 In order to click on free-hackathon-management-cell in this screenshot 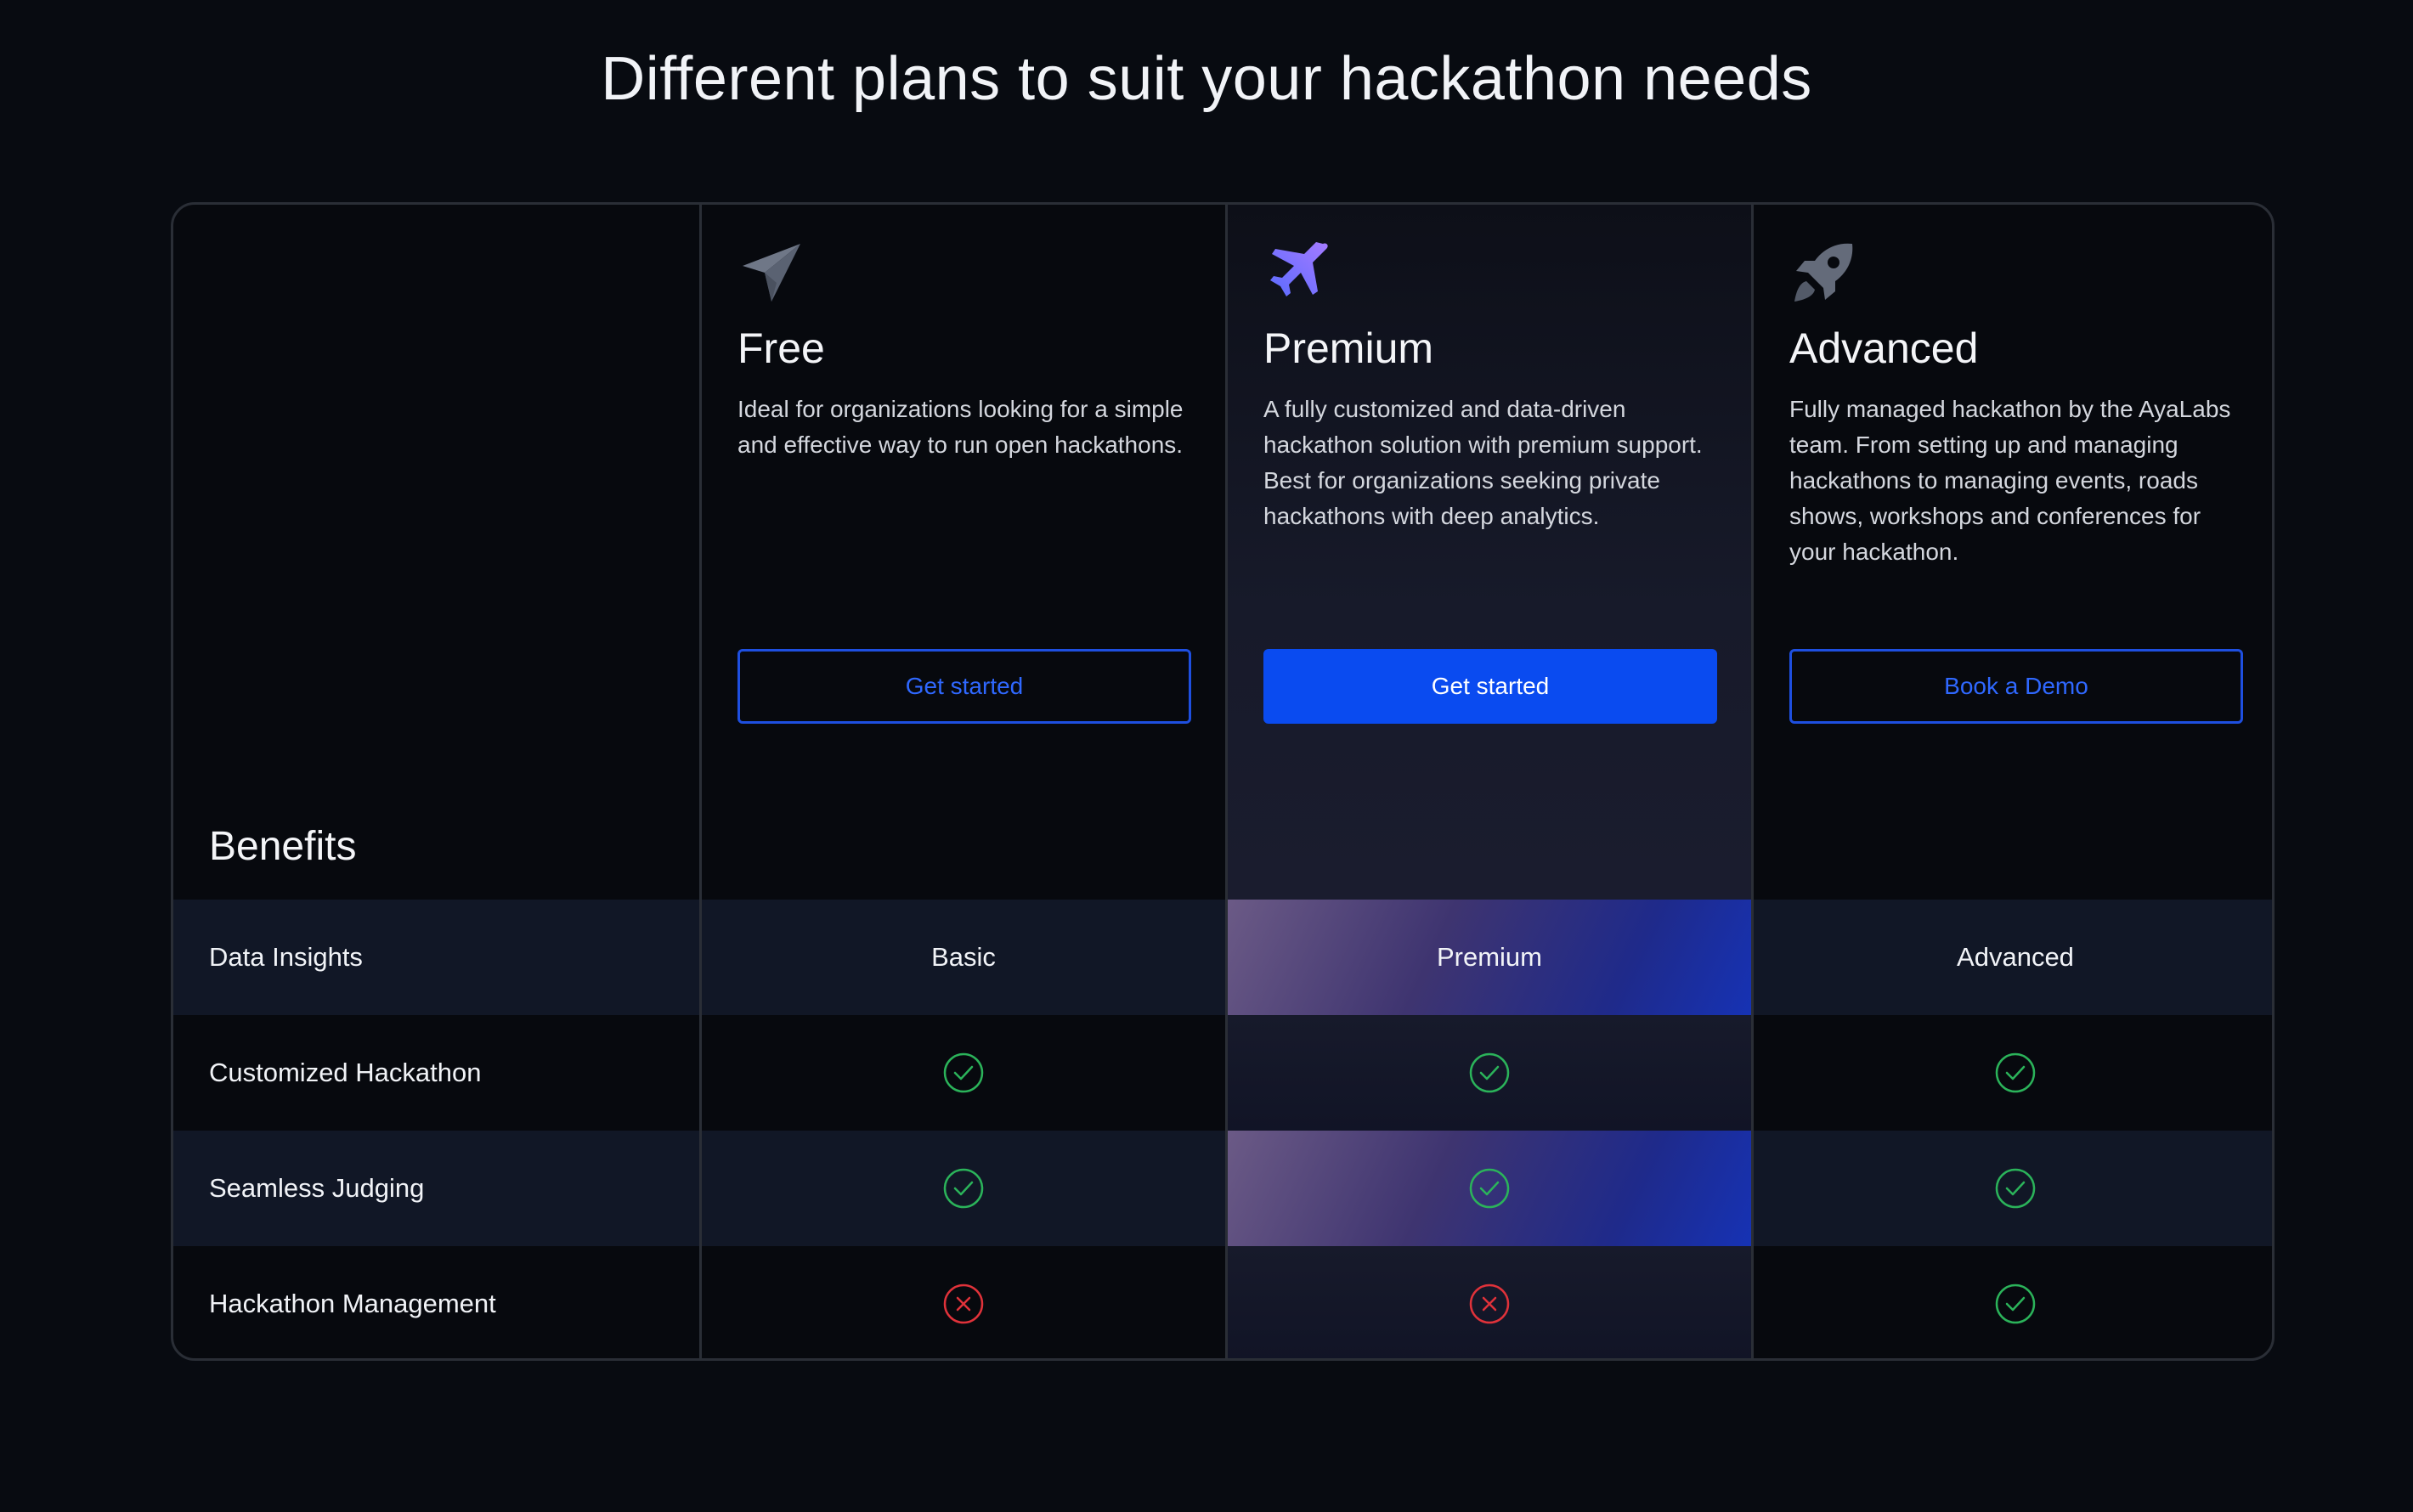, I will do `click(963, 1302)`.